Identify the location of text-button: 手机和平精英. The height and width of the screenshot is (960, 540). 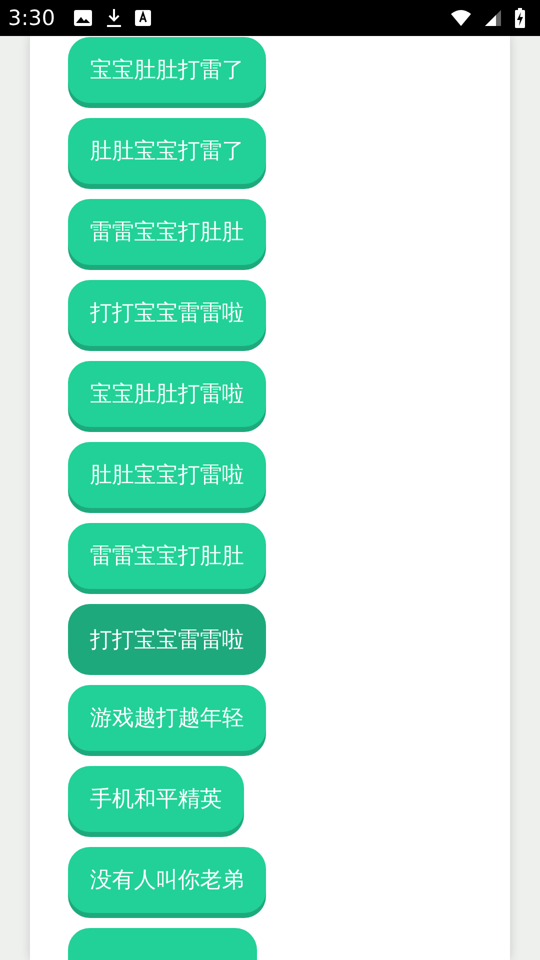
(156, 799).